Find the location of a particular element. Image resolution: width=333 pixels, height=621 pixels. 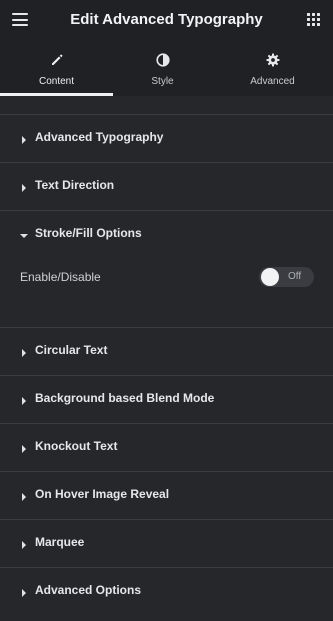

section-advanced-options: Advanced Options is located at coordinates (166, 591).